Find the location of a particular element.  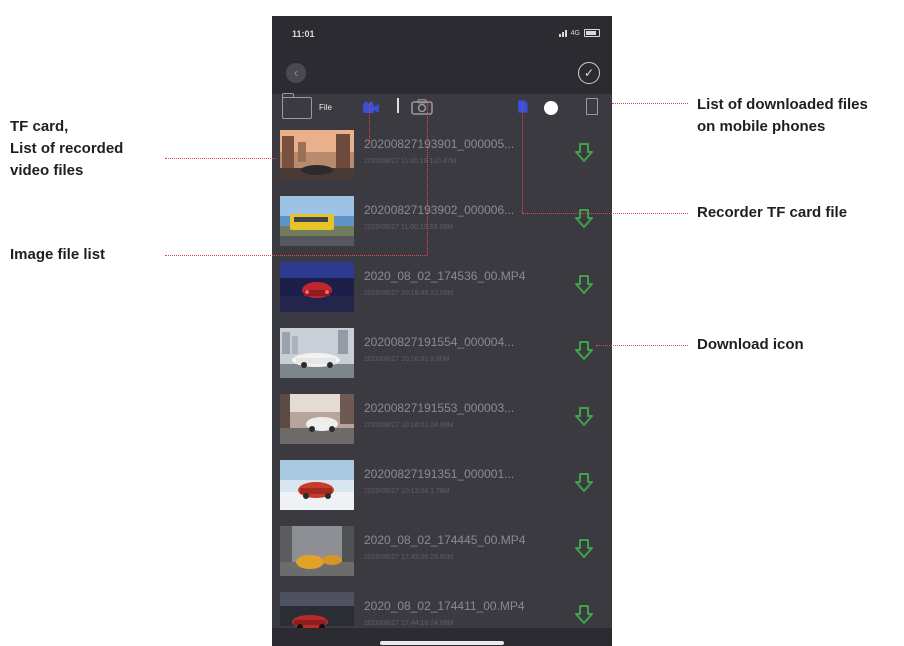

tab-divider is located at coordinates (398, 105).